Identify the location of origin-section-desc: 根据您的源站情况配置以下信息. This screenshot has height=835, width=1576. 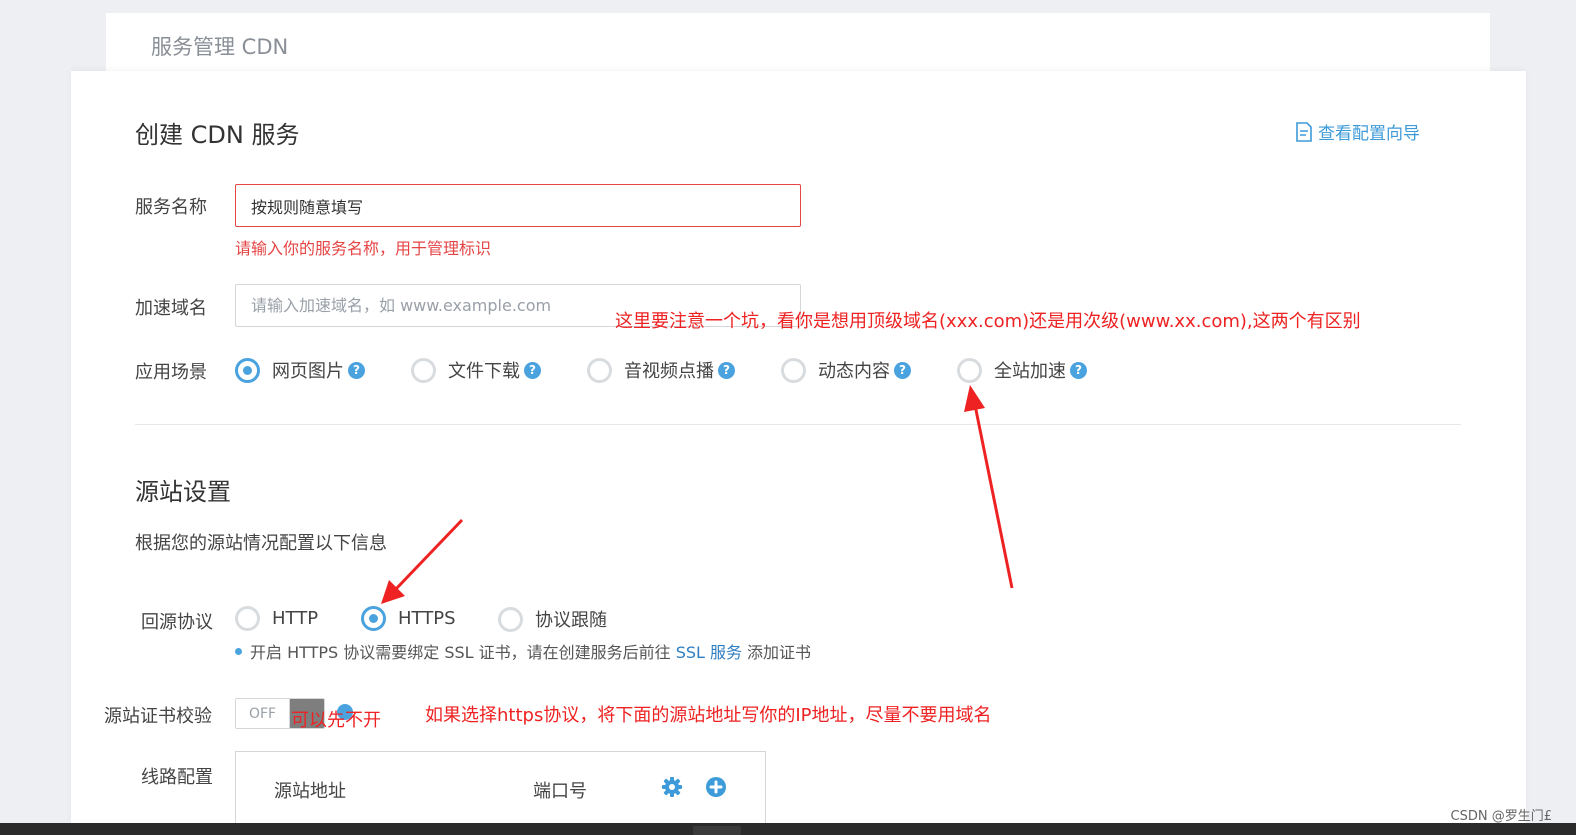
(261, 543).